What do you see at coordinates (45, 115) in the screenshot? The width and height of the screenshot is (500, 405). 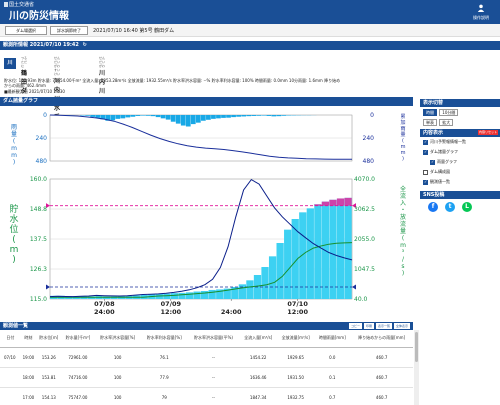 I see `rain-tick-left: 0` at bounding box center [45, 115].